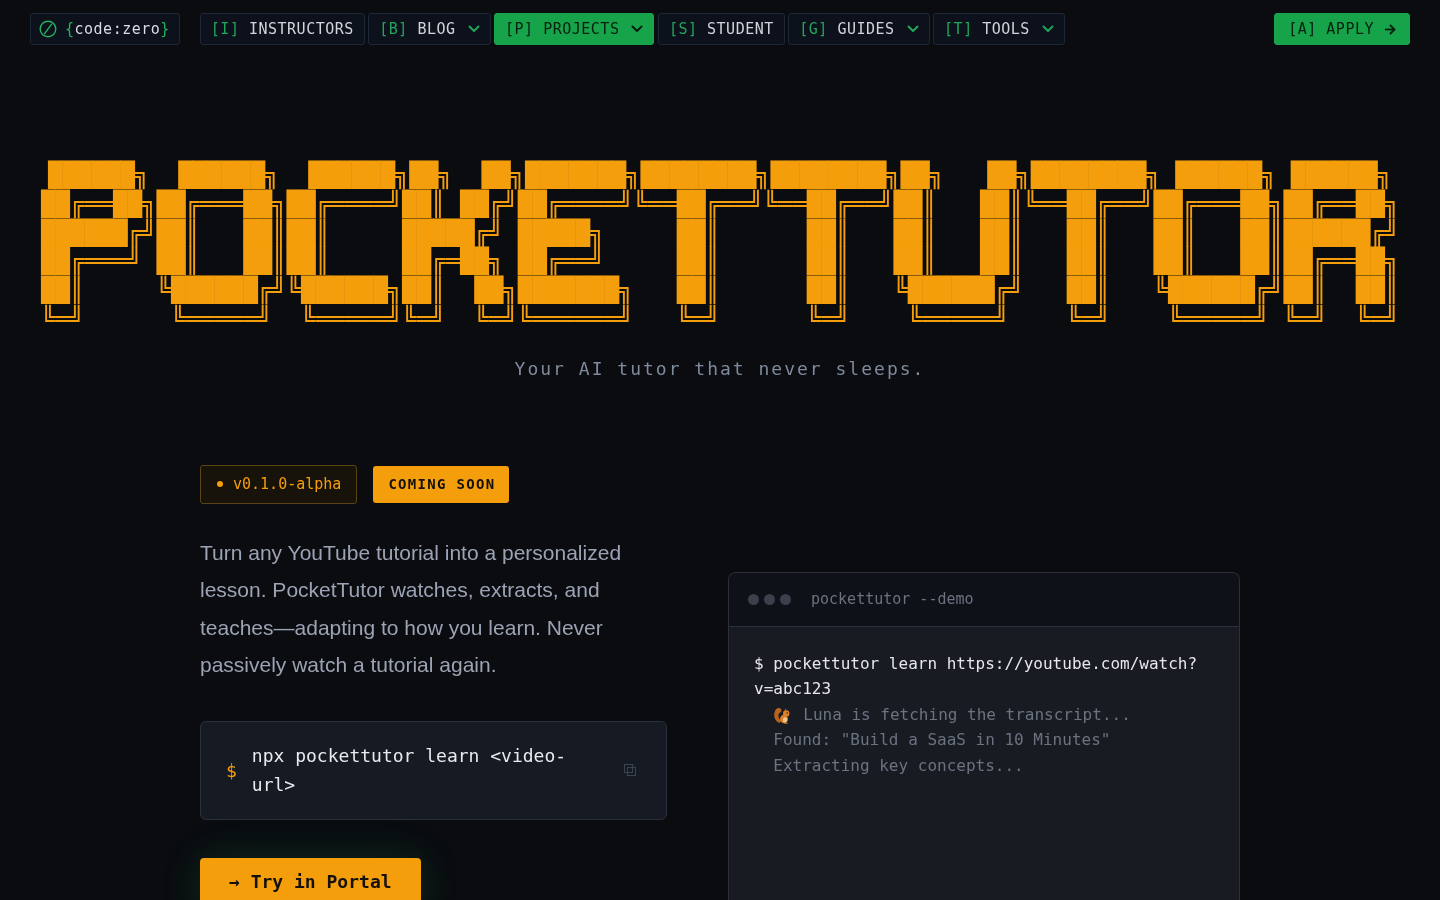 This screenshot has height=900, width=1440. What do you see at coordinates (48, 29) in the screenshot?
I see `slashed-circle-icon` at bounding box center [48, 29].